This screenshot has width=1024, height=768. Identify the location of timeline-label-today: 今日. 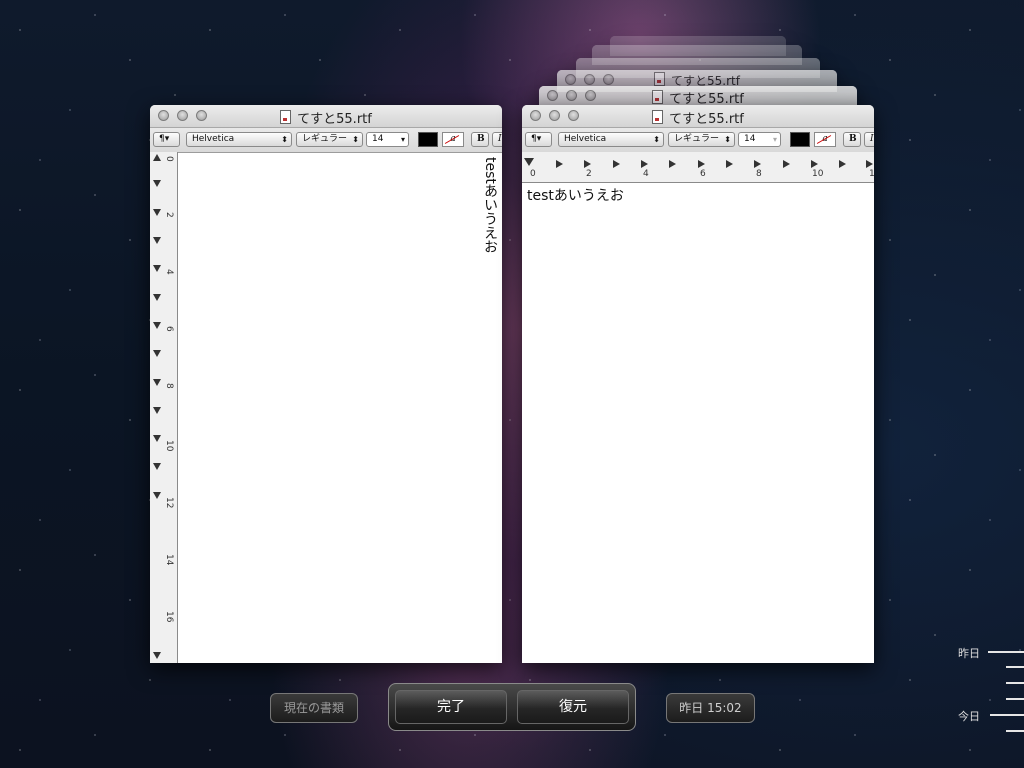
(969, 716).